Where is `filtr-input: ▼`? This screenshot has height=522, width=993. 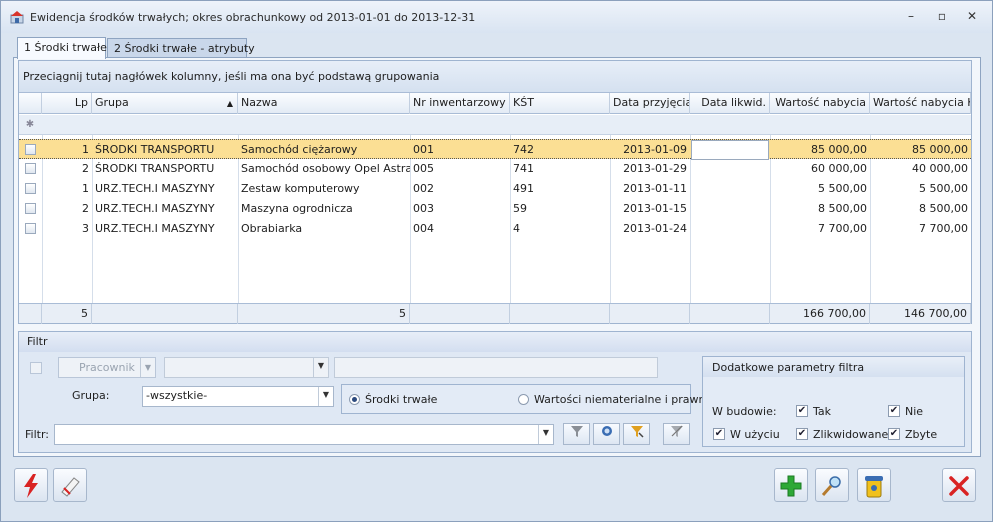
filtr-input: ▼ is located at coordinates (304, 434).